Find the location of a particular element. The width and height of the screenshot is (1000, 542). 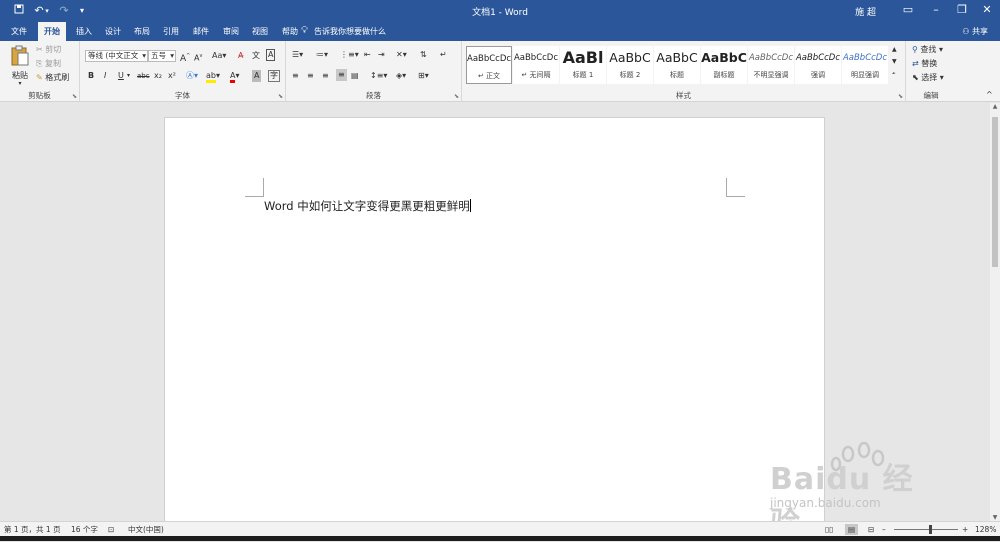

borders-icon: ⊞▾ is located at coordinates (423, 76).